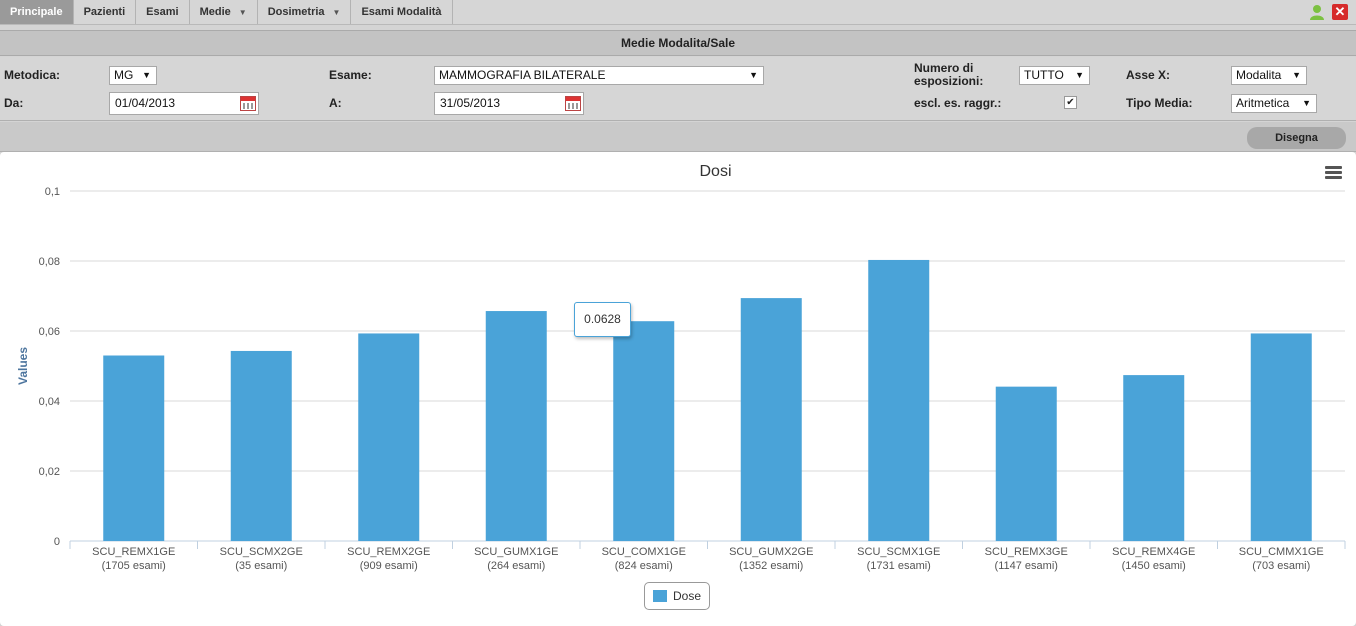 This screenshot has height=626, width=1356. What do you see at coordinates (1296, 138) in the screenshot?
I see `draw-button: Disegna` at bounding box center [1296, 138].